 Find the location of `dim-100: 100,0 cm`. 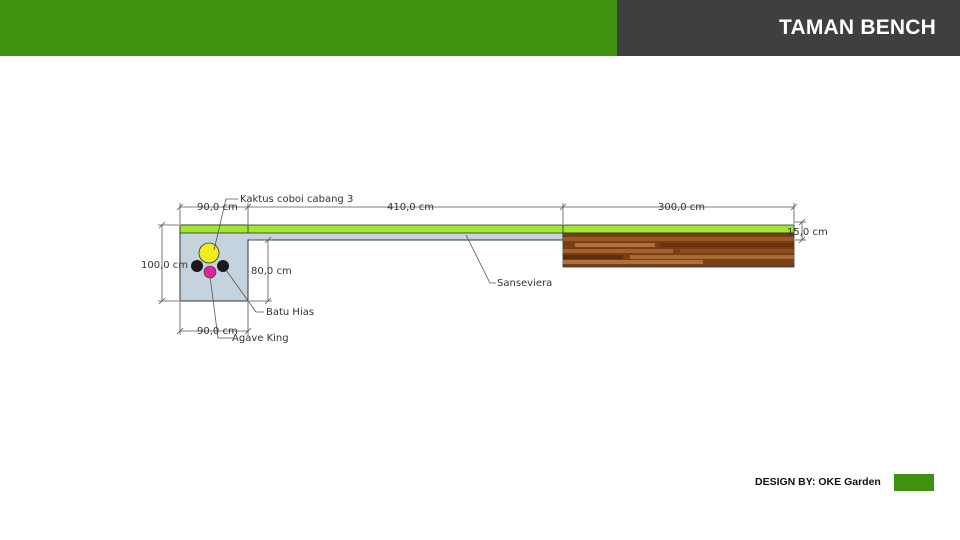

dim-100: 100,0 cm is located at coordinates (164, 265).